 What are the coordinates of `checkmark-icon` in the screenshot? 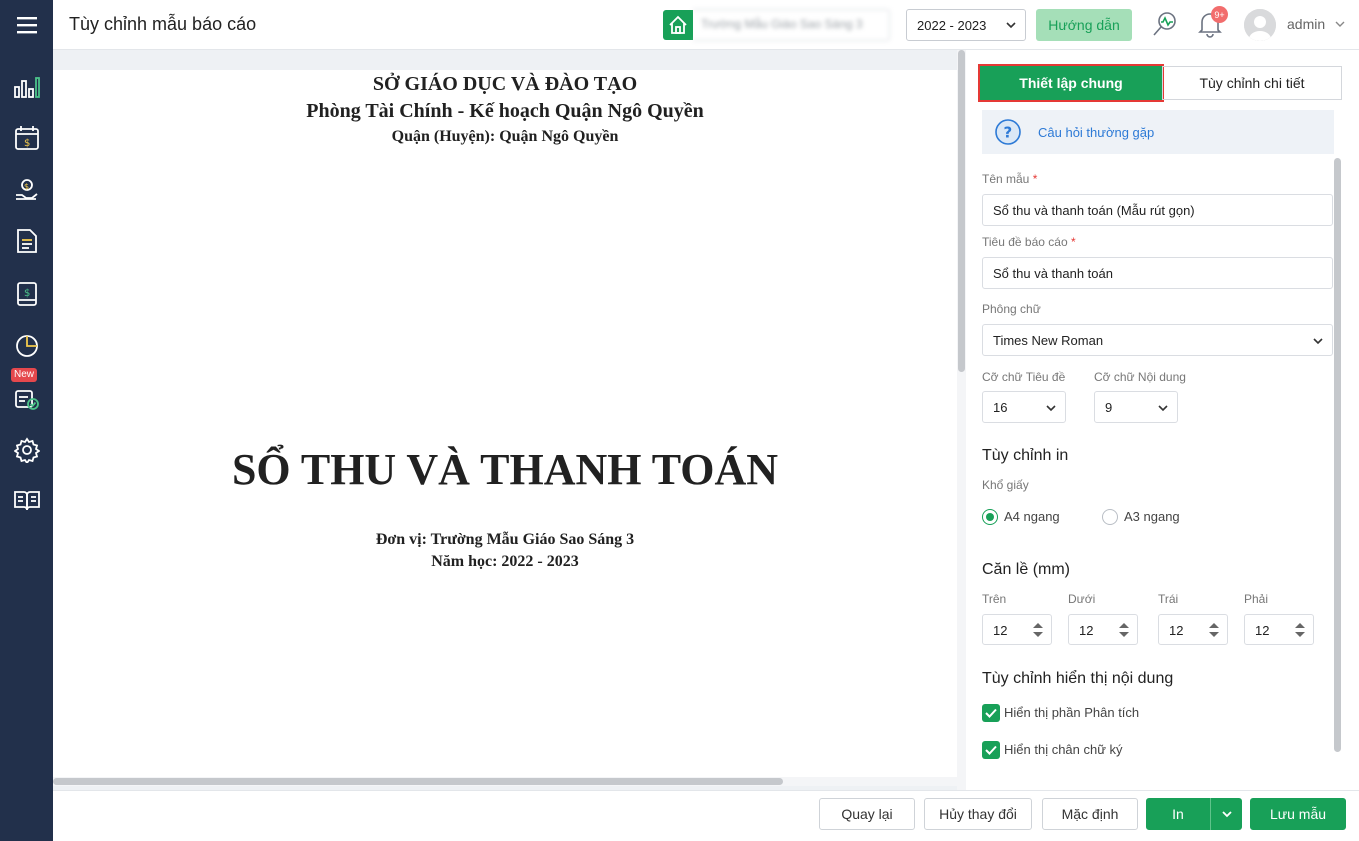 It's located at (991, 713).